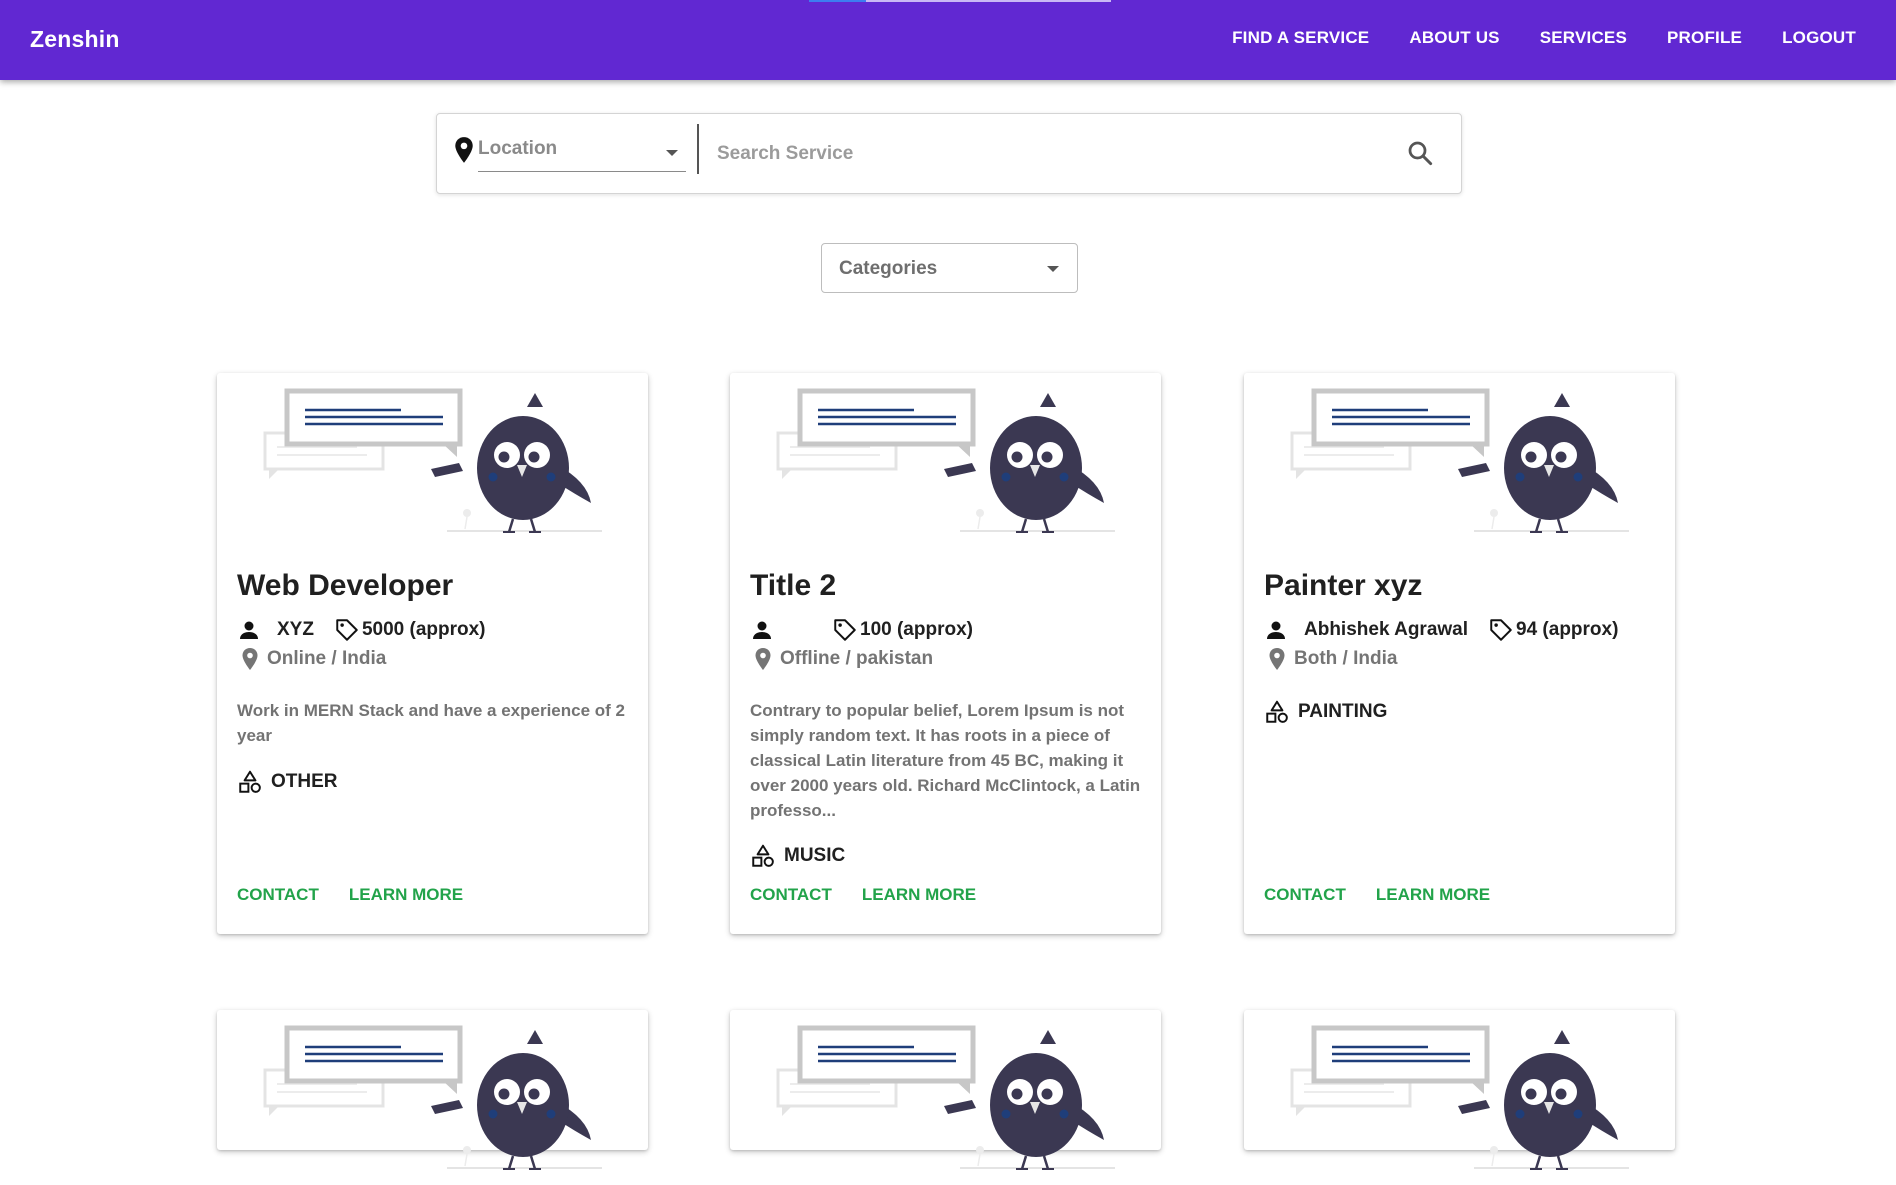  I want to click on nav-find-a-service: FIND A SERVICE, so click(1300, 38).